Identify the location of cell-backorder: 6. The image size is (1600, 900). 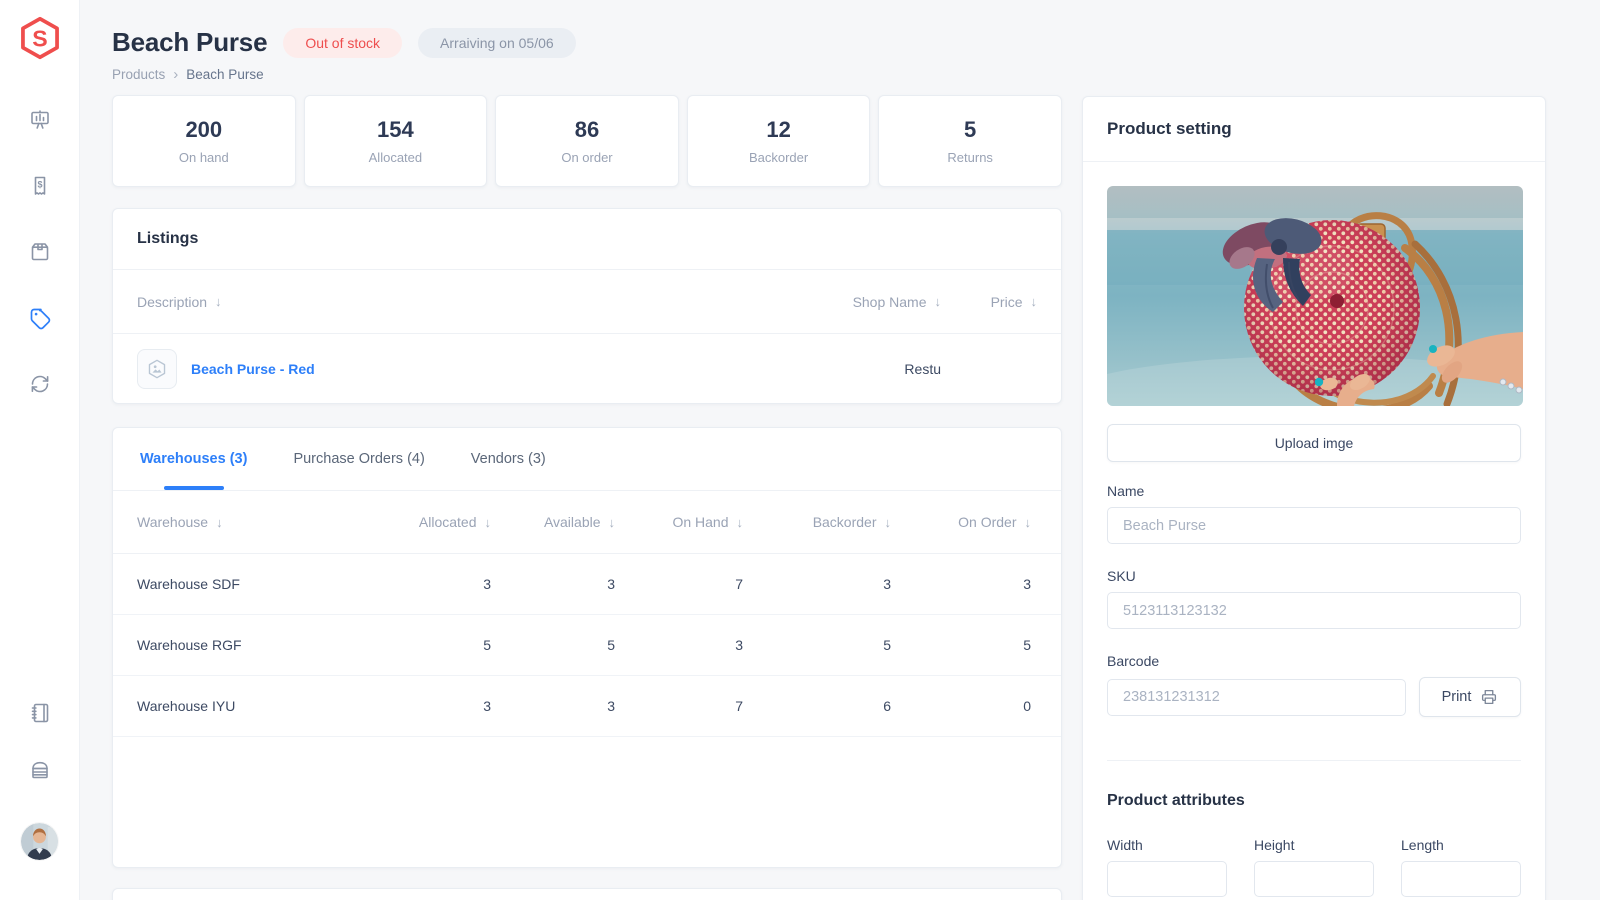
(887, 706).